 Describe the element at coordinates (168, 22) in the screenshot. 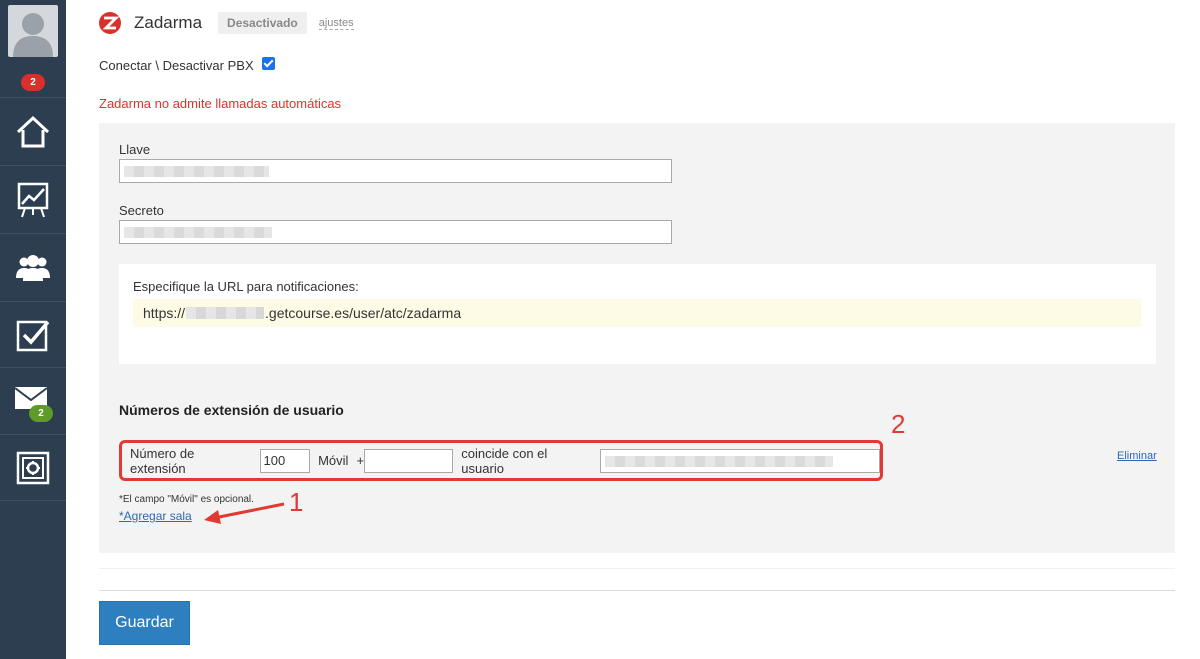

I see `page-title: Zadarma` at that location.